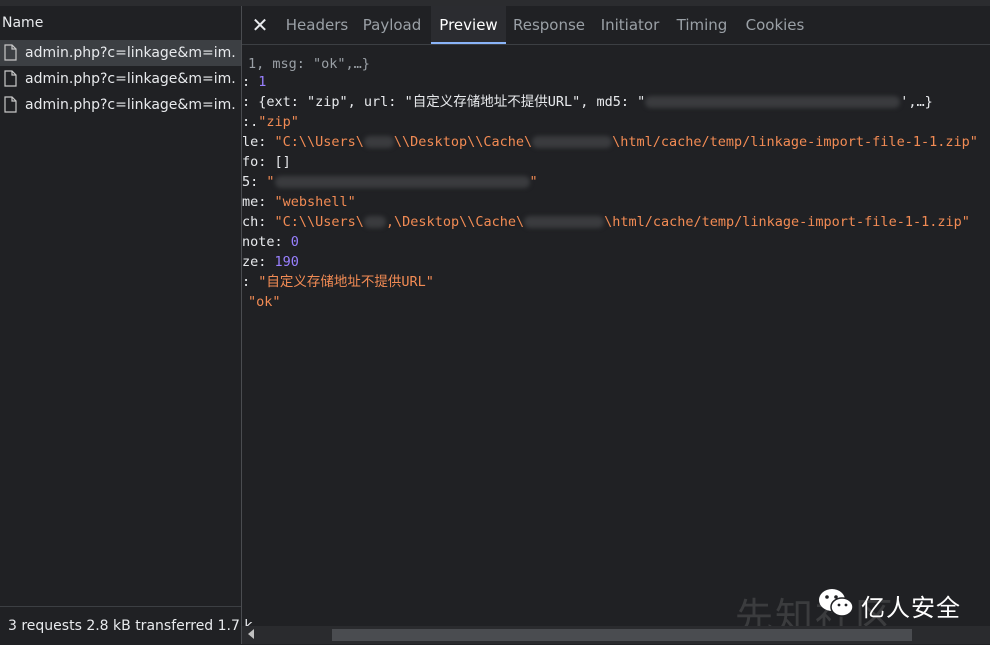 This screenshot has height=645, width=990. What do you see at coordinates (309, 64) in the screenshot?
I see `tree-line: 1, msg: "ok",…}` at bounding box center [309, 64].